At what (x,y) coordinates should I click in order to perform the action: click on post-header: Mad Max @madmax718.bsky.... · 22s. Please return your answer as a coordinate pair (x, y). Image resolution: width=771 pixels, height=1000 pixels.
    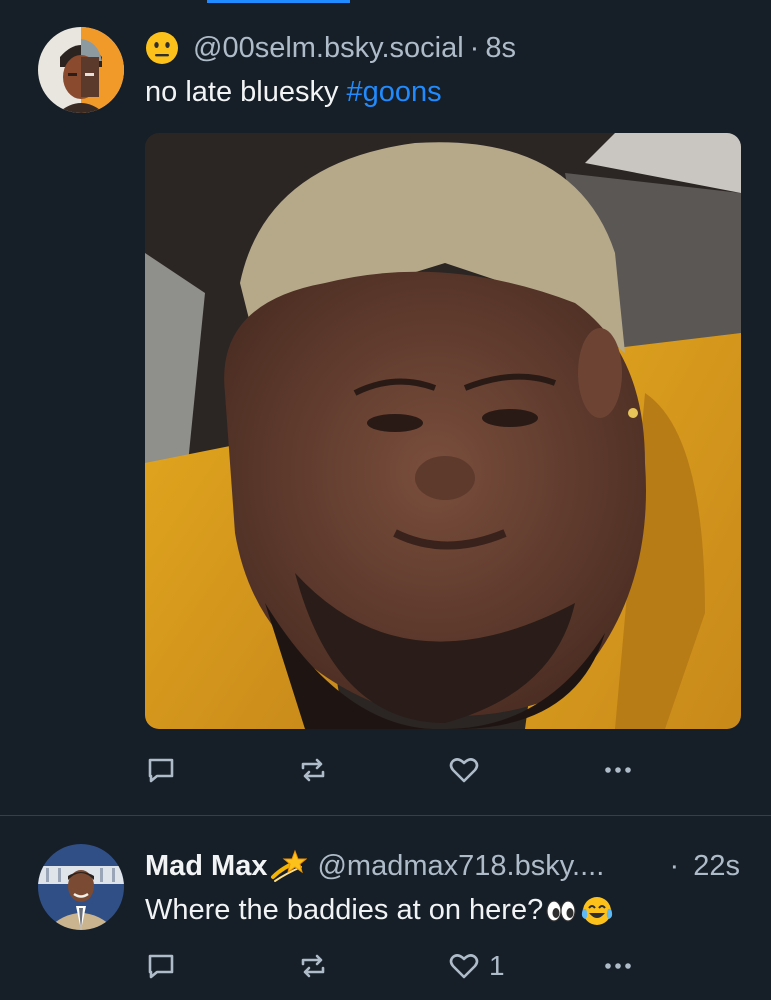
    Looking at the image, I should click on (442, 866).